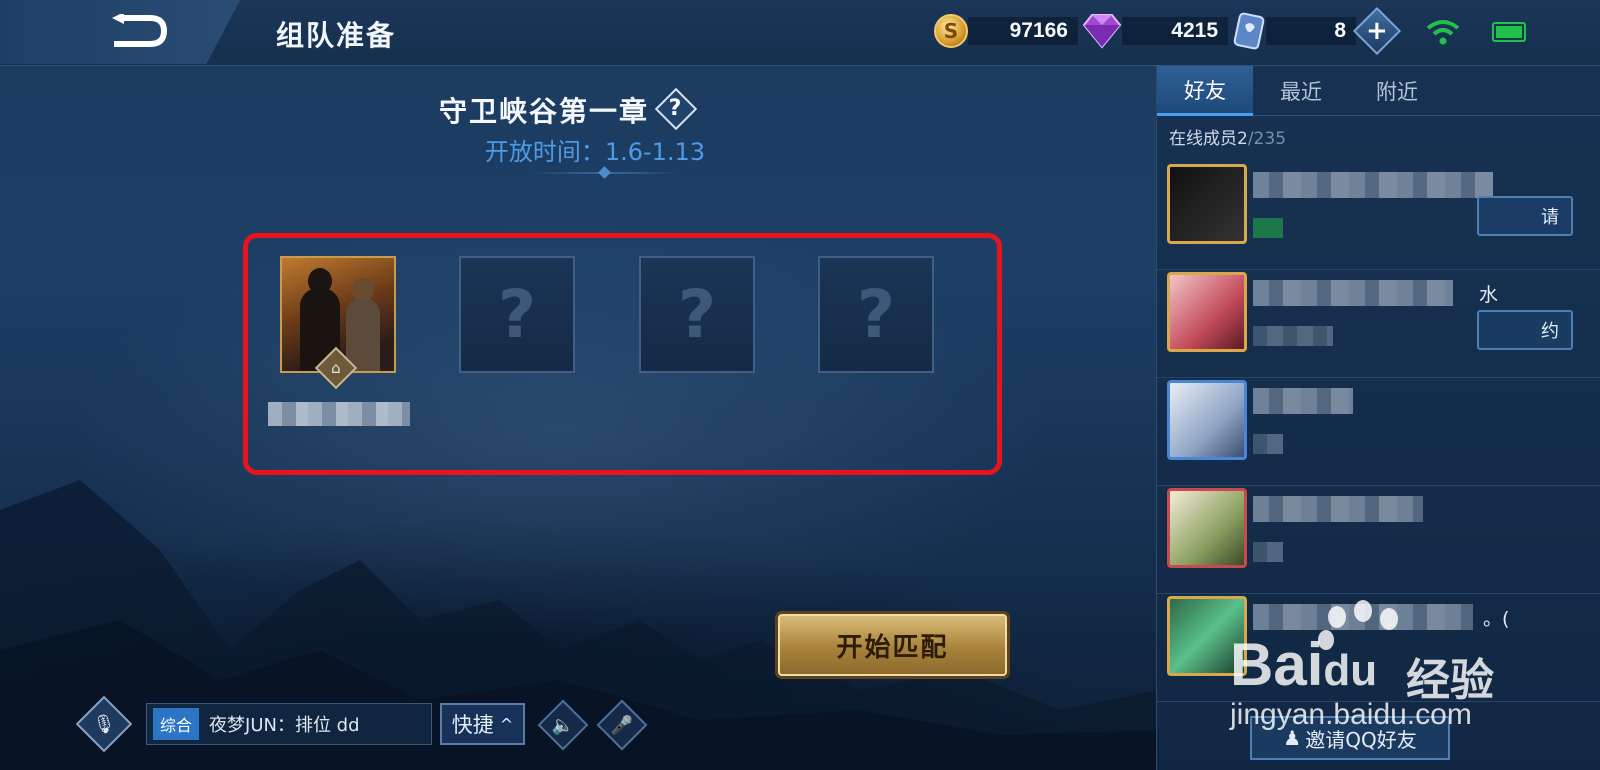  I want to click on home-icon: ⌂, so click(336, 368).